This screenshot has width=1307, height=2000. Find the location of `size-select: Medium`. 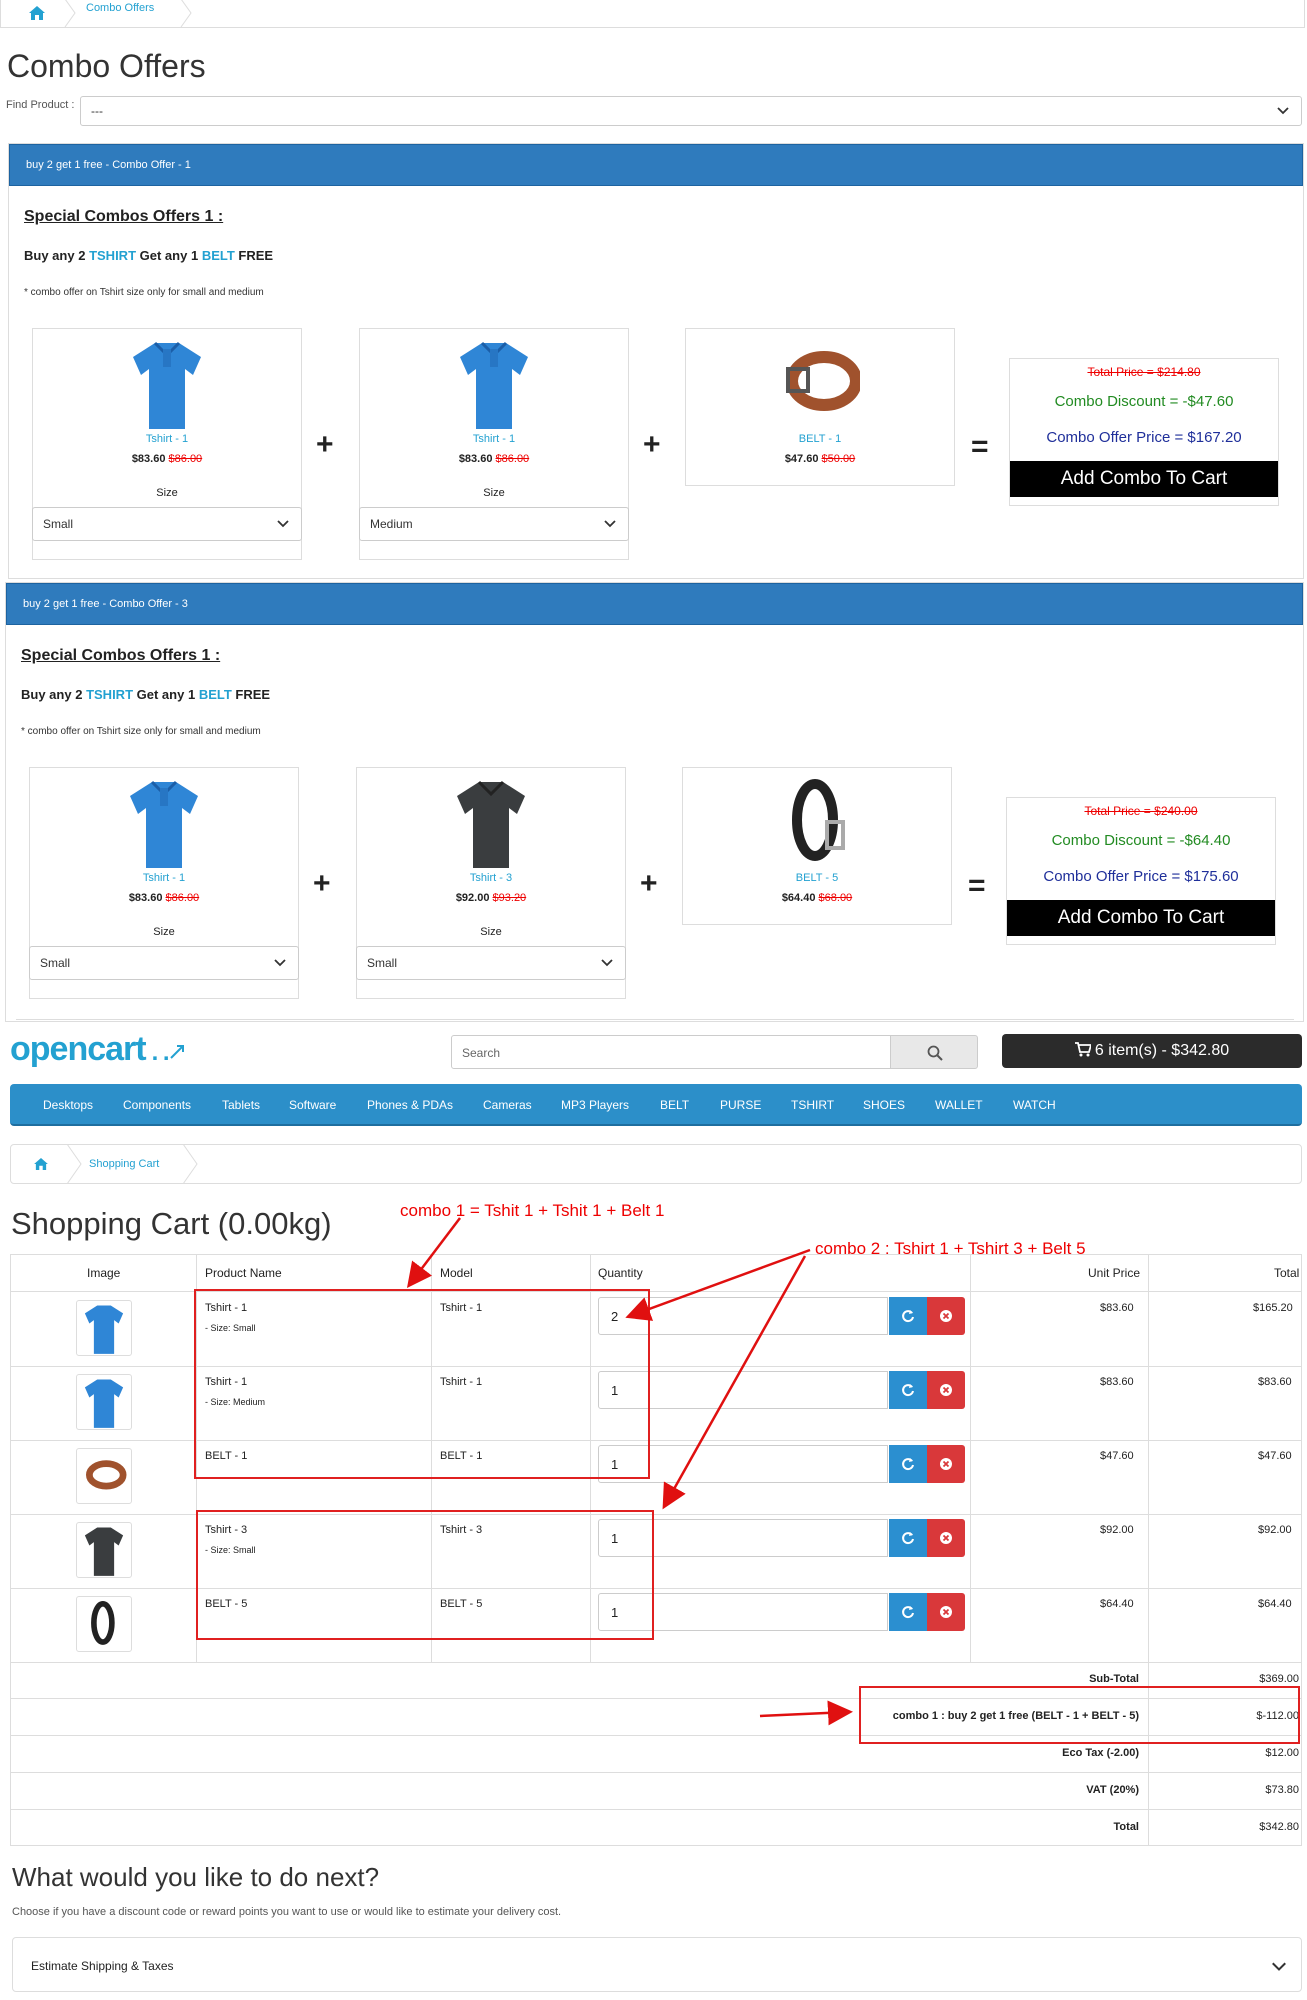

size-select: Medium is located at coordinates (494, 524).